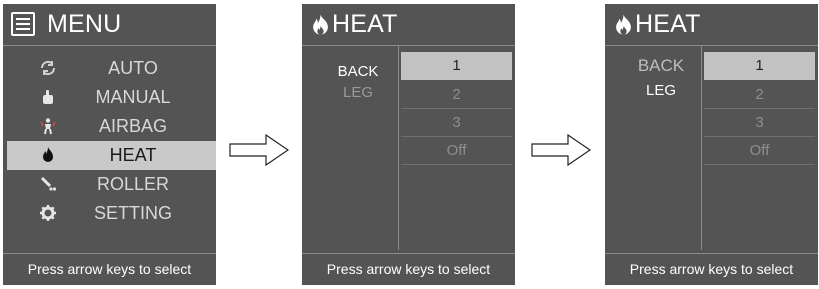 The image size is (819, 289). What do you see at coordinates (84, 24) in the screenshot?
I see `menu-title: MENU` at bounding box center [84, 24].